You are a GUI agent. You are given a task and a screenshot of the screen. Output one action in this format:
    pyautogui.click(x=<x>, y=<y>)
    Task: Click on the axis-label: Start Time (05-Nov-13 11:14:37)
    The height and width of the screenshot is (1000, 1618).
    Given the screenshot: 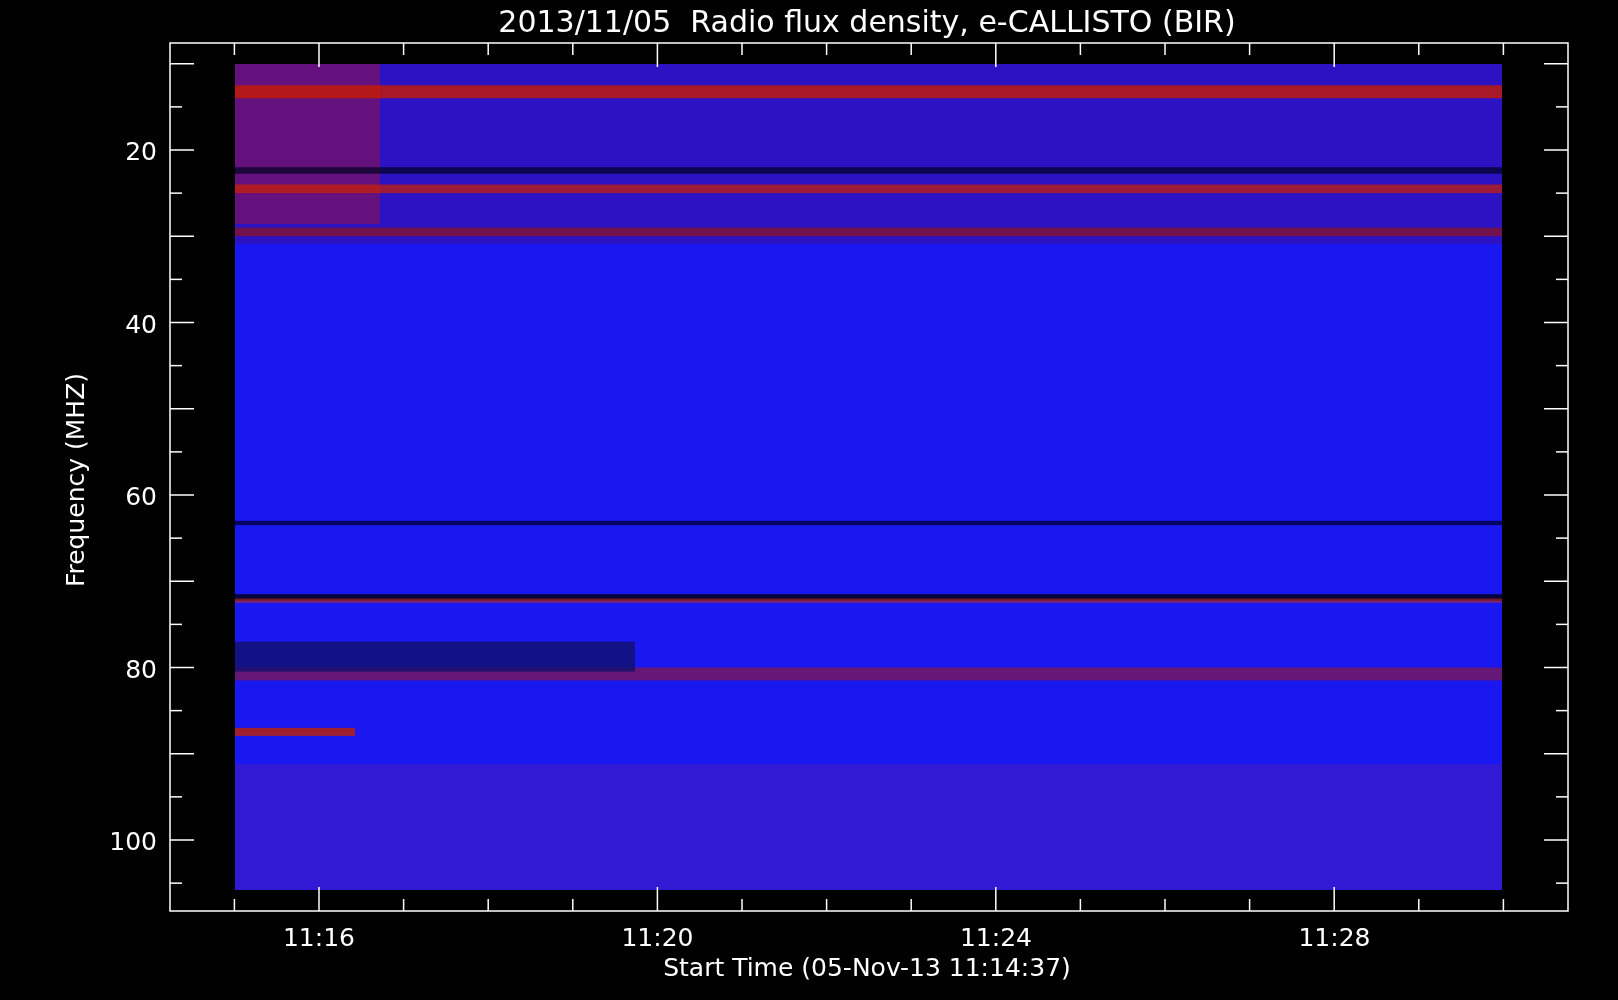 What is the action you would take?
    pyautogui.click(x=867, y=967)
    